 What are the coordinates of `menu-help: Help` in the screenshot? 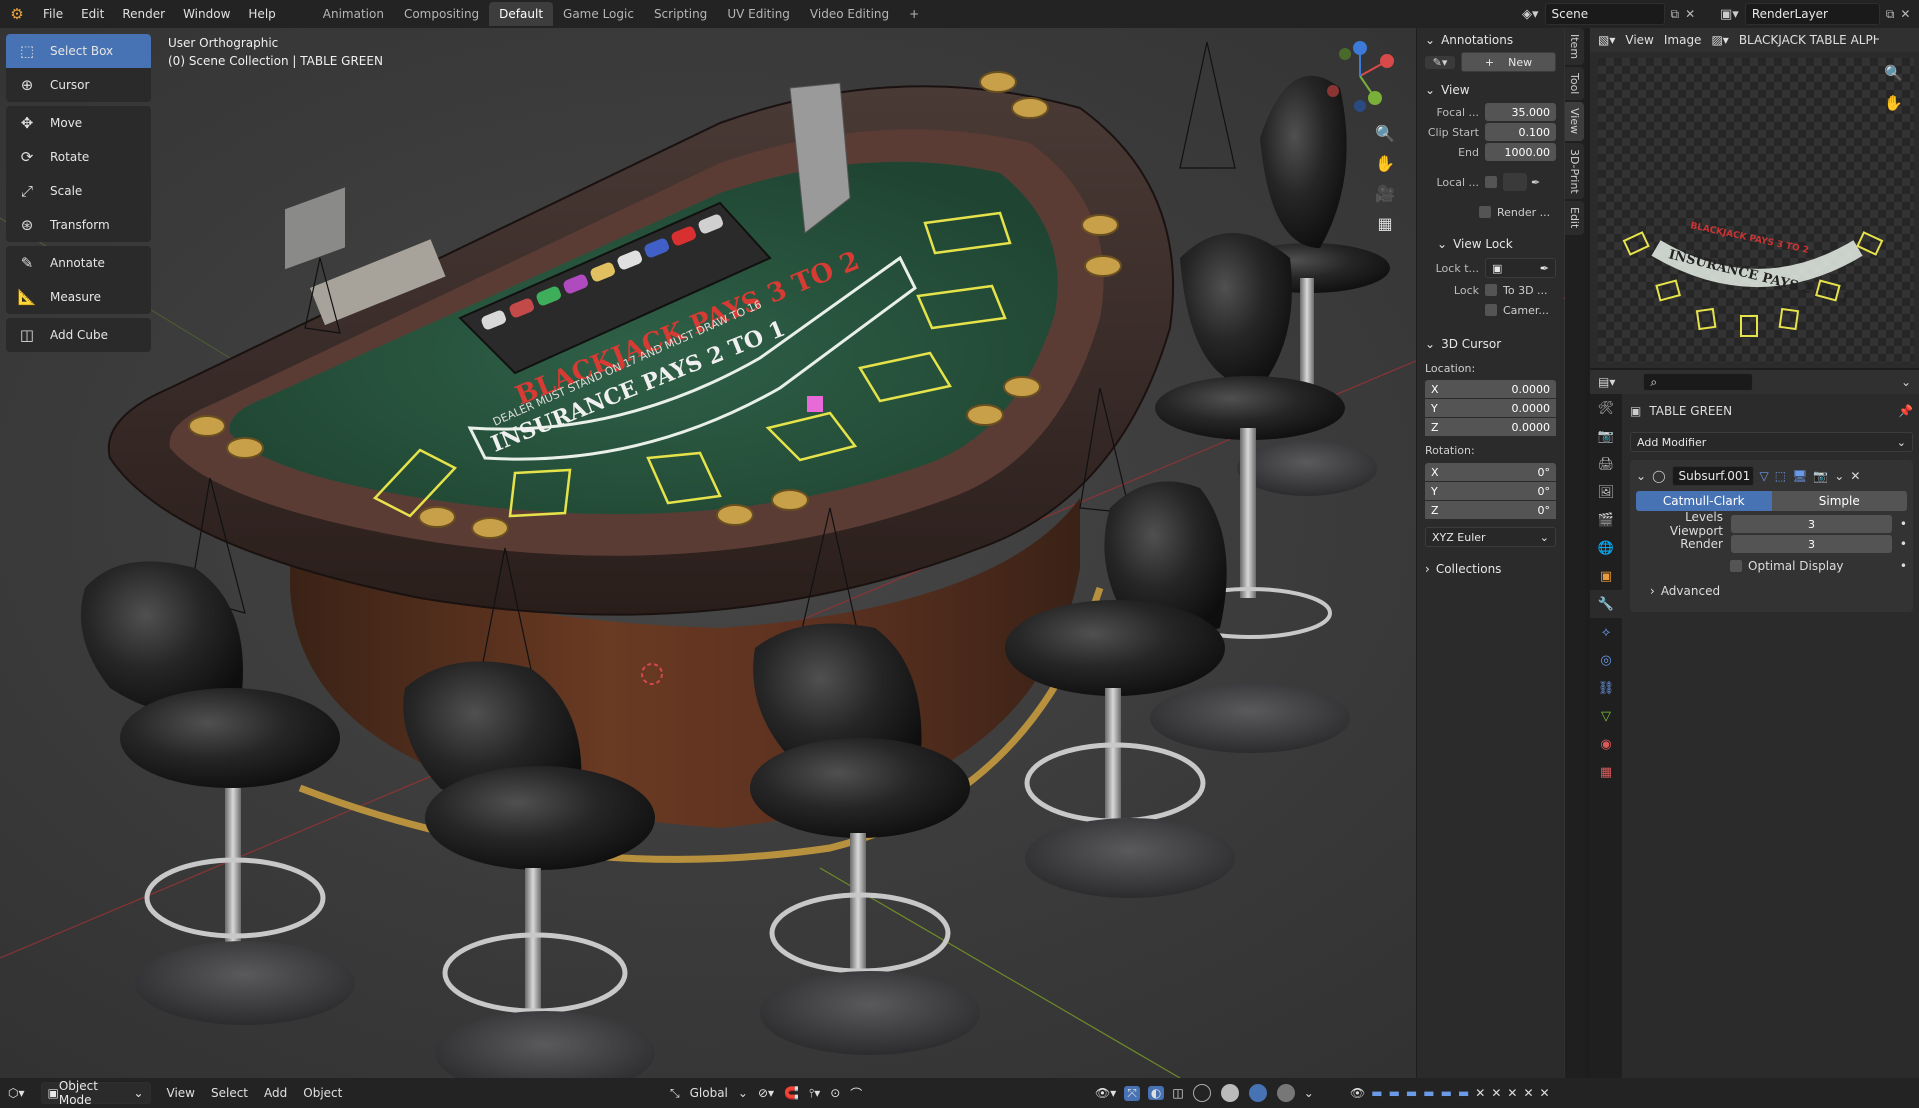 It's located at (261, 14).